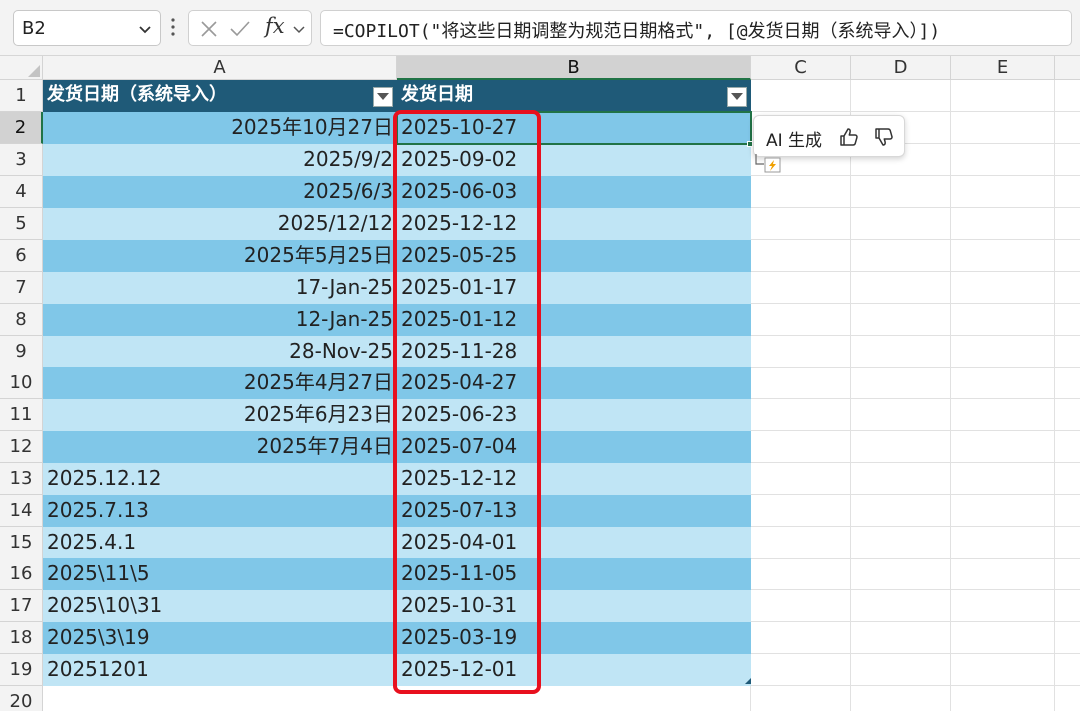 The width and height of the screenshot is (1080, 711). What do you see at coordinates (220, 638) in the screenshot?
I see `cell-a18: 2025\3\19` at bounding box center [220, 638].